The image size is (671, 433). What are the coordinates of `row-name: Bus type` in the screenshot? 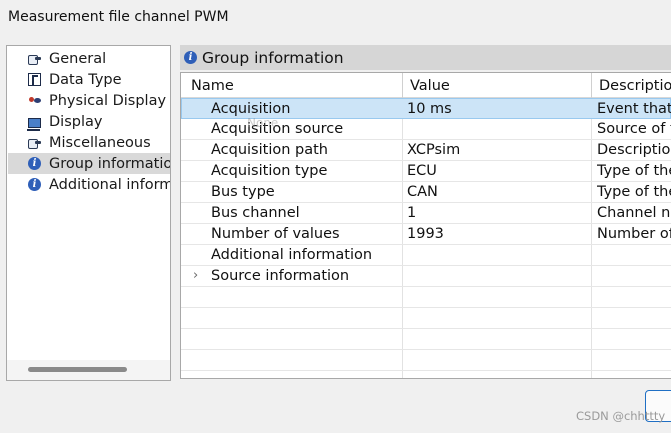 It's located at (243, 192).